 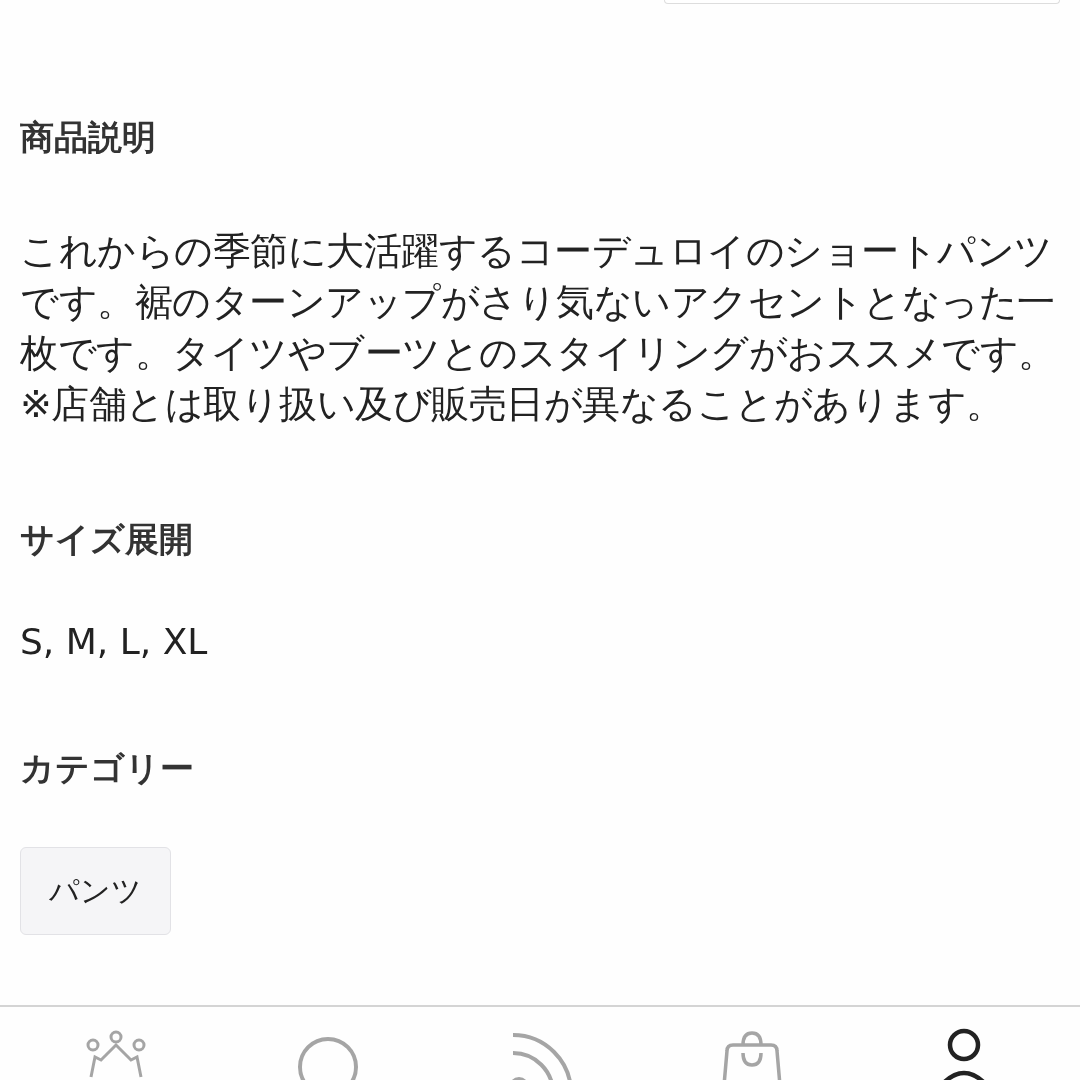 What do you see at coordinates (114, 642) in the screenshot?
I see `size-text: S, M, L, XL` at bounding box center [114, 642].